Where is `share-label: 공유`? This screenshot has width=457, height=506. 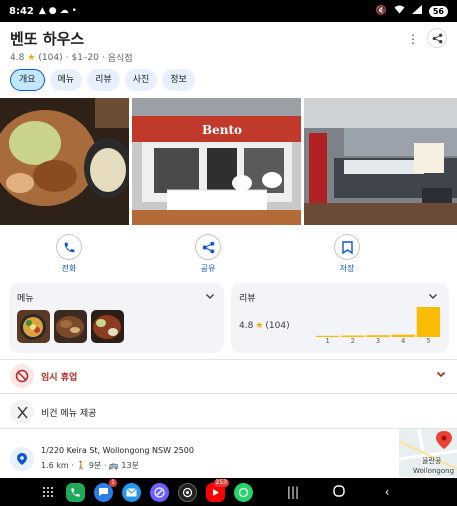
share-label: 공유 is located at coordinates (208, 268).